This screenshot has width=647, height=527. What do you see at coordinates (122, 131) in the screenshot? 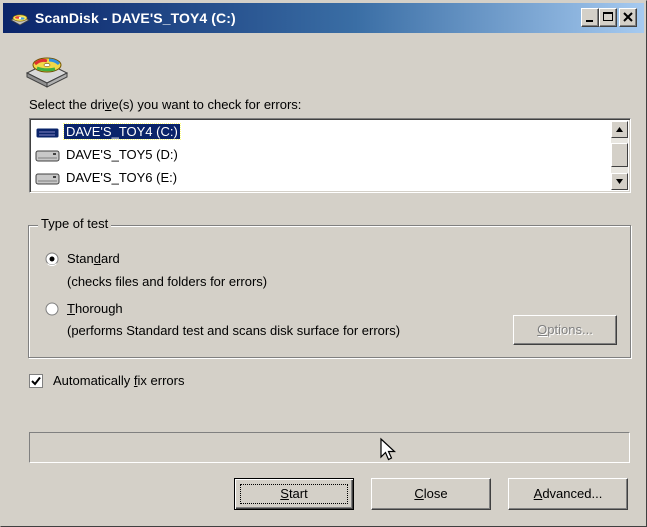
I see `drive-label: DAVE'S_TOY4 (C:)` at bounding box center [122, 131].